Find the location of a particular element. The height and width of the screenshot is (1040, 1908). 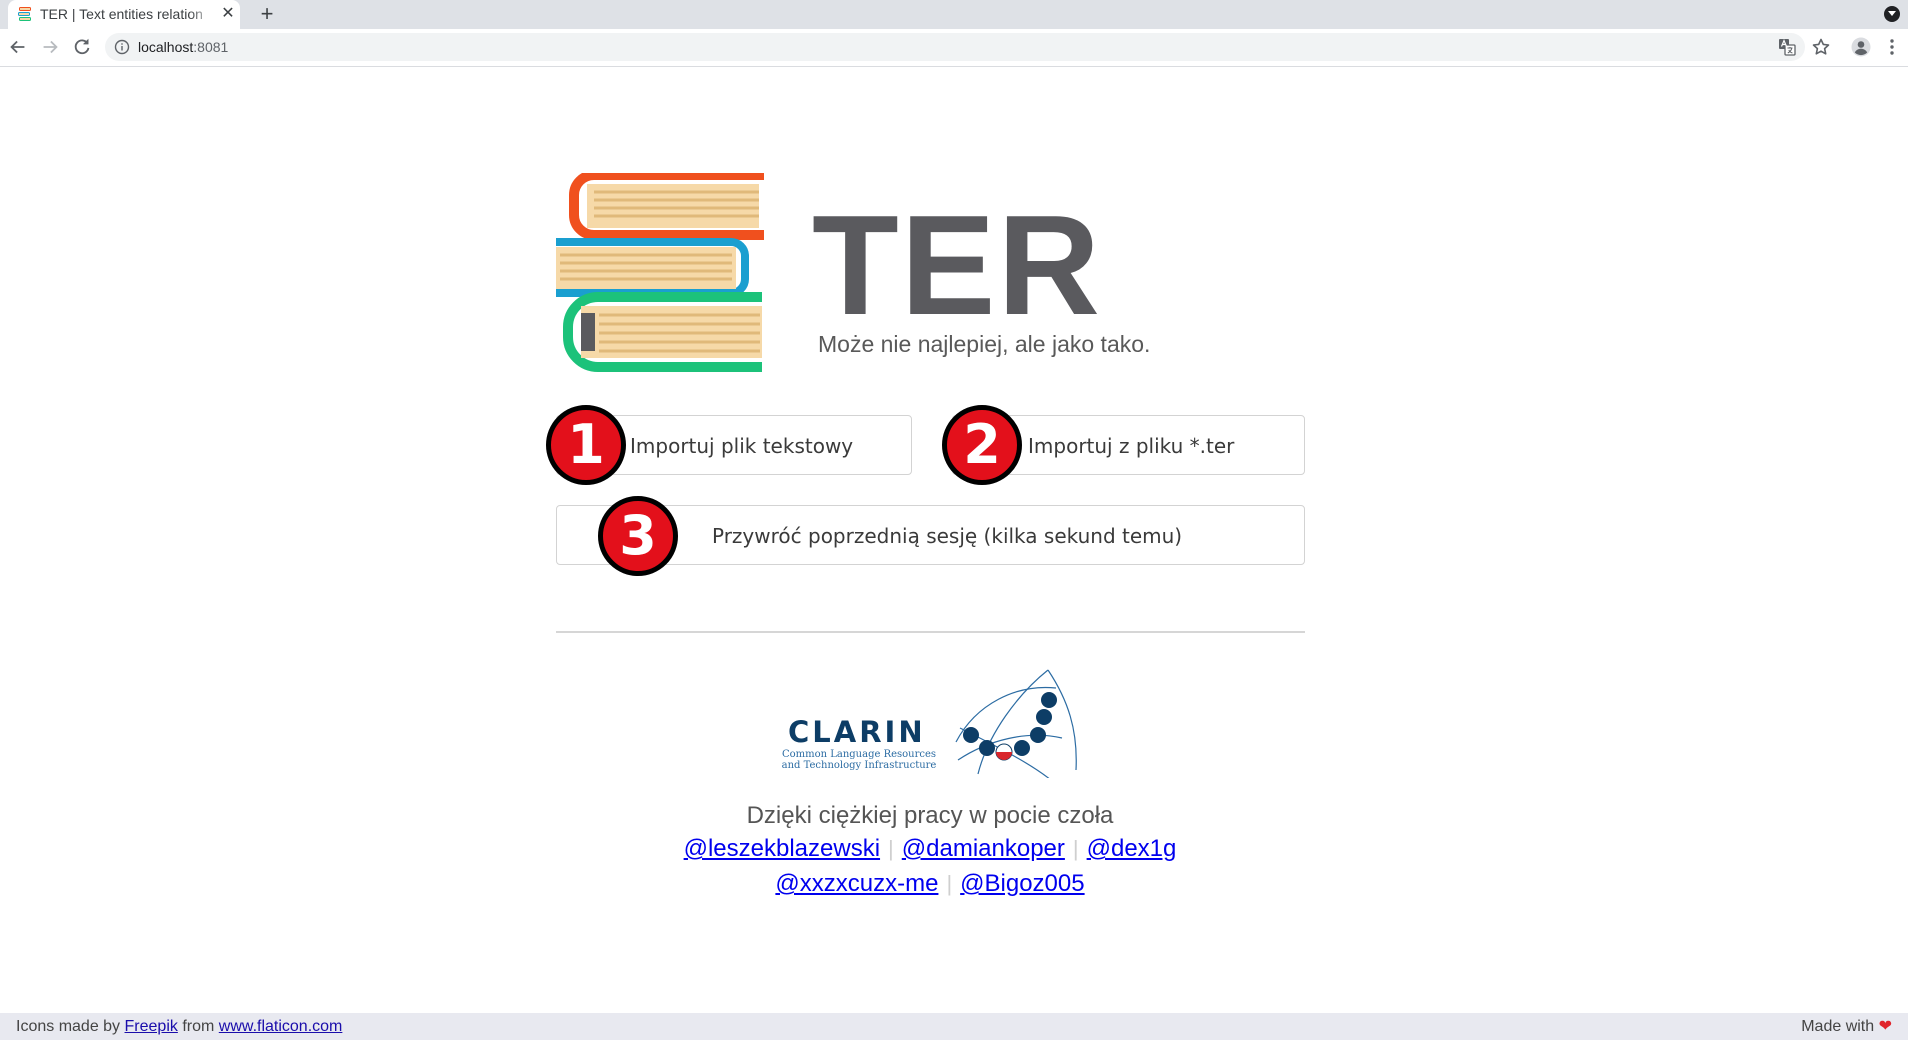

attribution-from: from is located at coordinates (198, 1026).